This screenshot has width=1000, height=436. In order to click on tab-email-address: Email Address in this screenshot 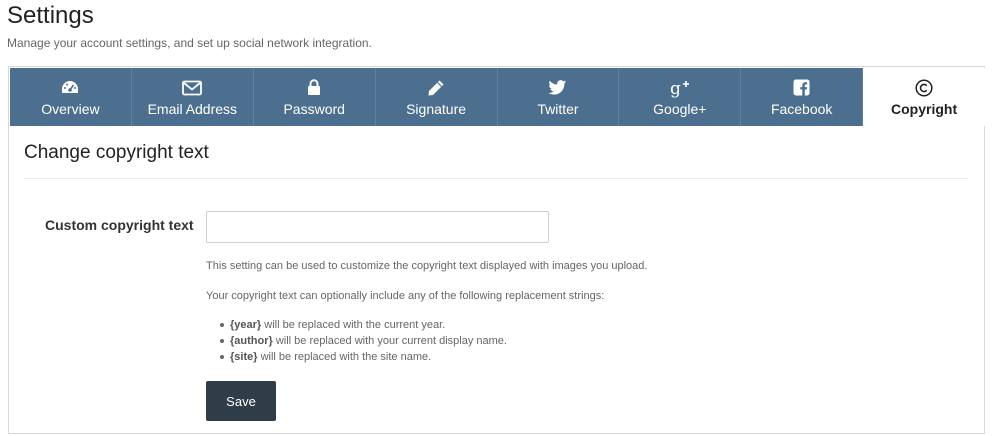, I will do `click(192, 97)`.